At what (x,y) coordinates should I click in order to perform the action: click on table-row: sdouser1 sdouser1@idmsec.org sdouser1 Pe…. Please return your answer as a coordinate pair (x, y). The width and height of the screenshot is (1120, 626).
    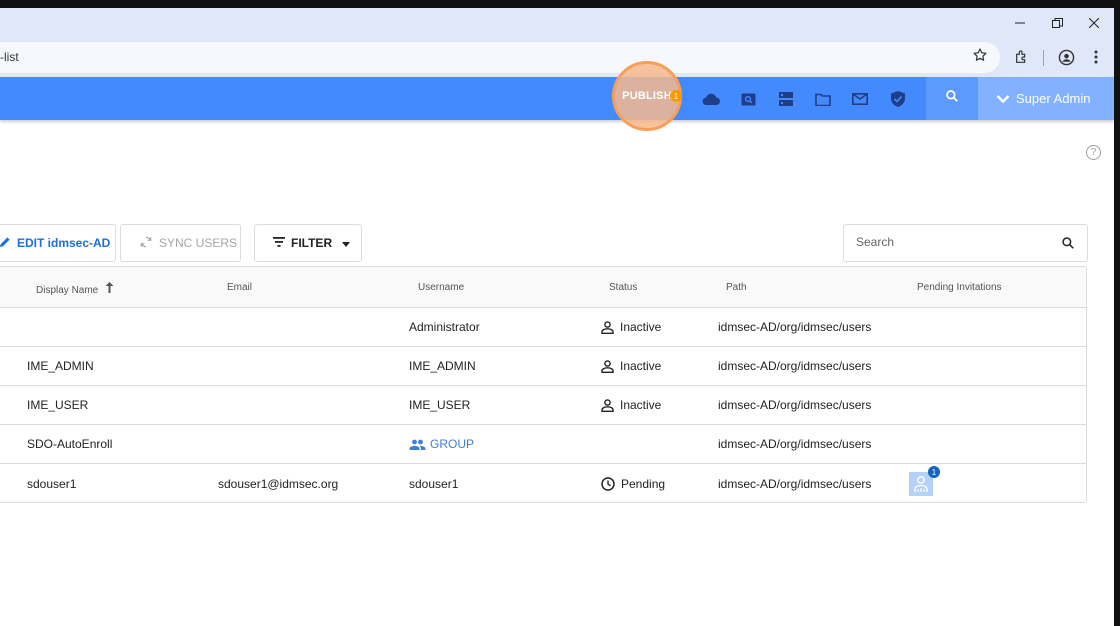
    Looking at the image, I should click on (543, 483).